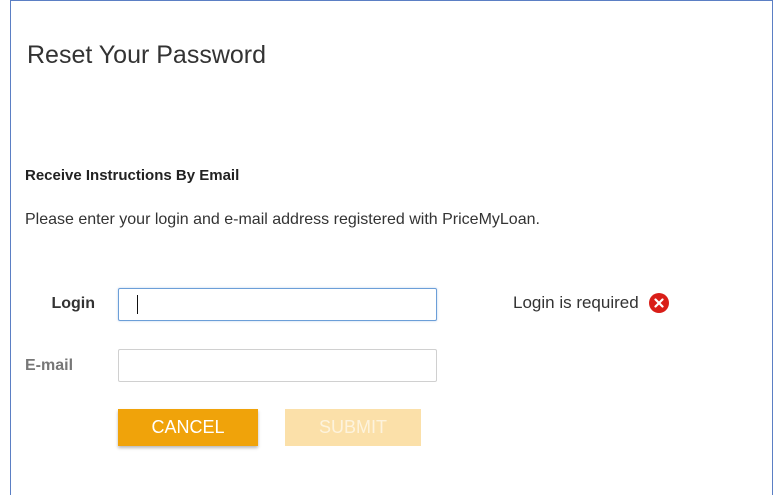  I want to click on login-validation: Login is required, so click(591, 303).